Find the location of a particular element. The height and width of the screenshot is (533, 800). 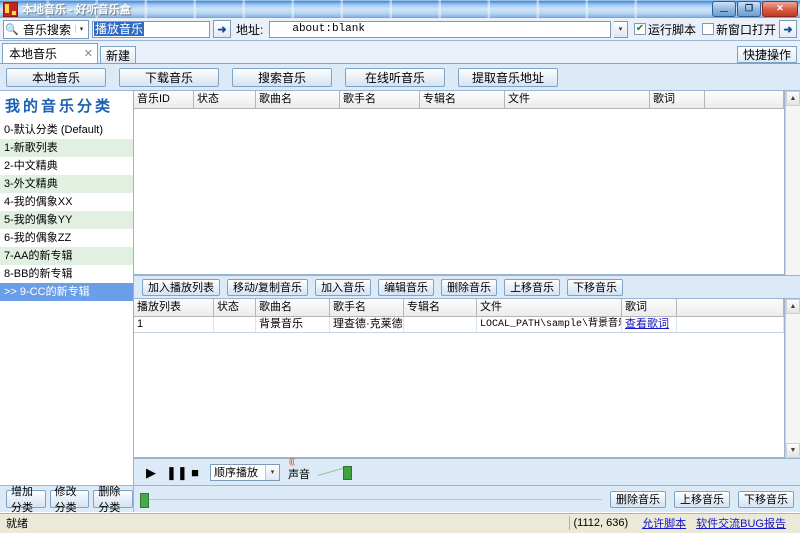

maximize-button: ❐ is located at coordinates (749, 9).